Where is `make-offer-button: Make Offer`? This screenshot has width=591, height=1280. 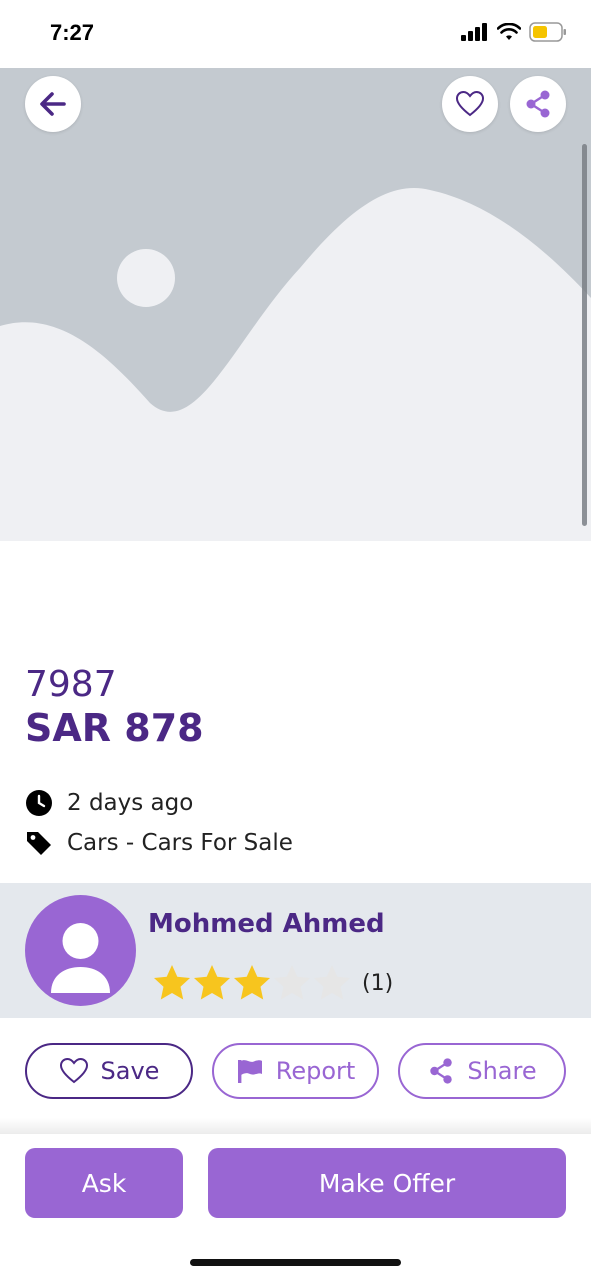
make-offer-button: Make Offer is located at coordinates (387, 1183).